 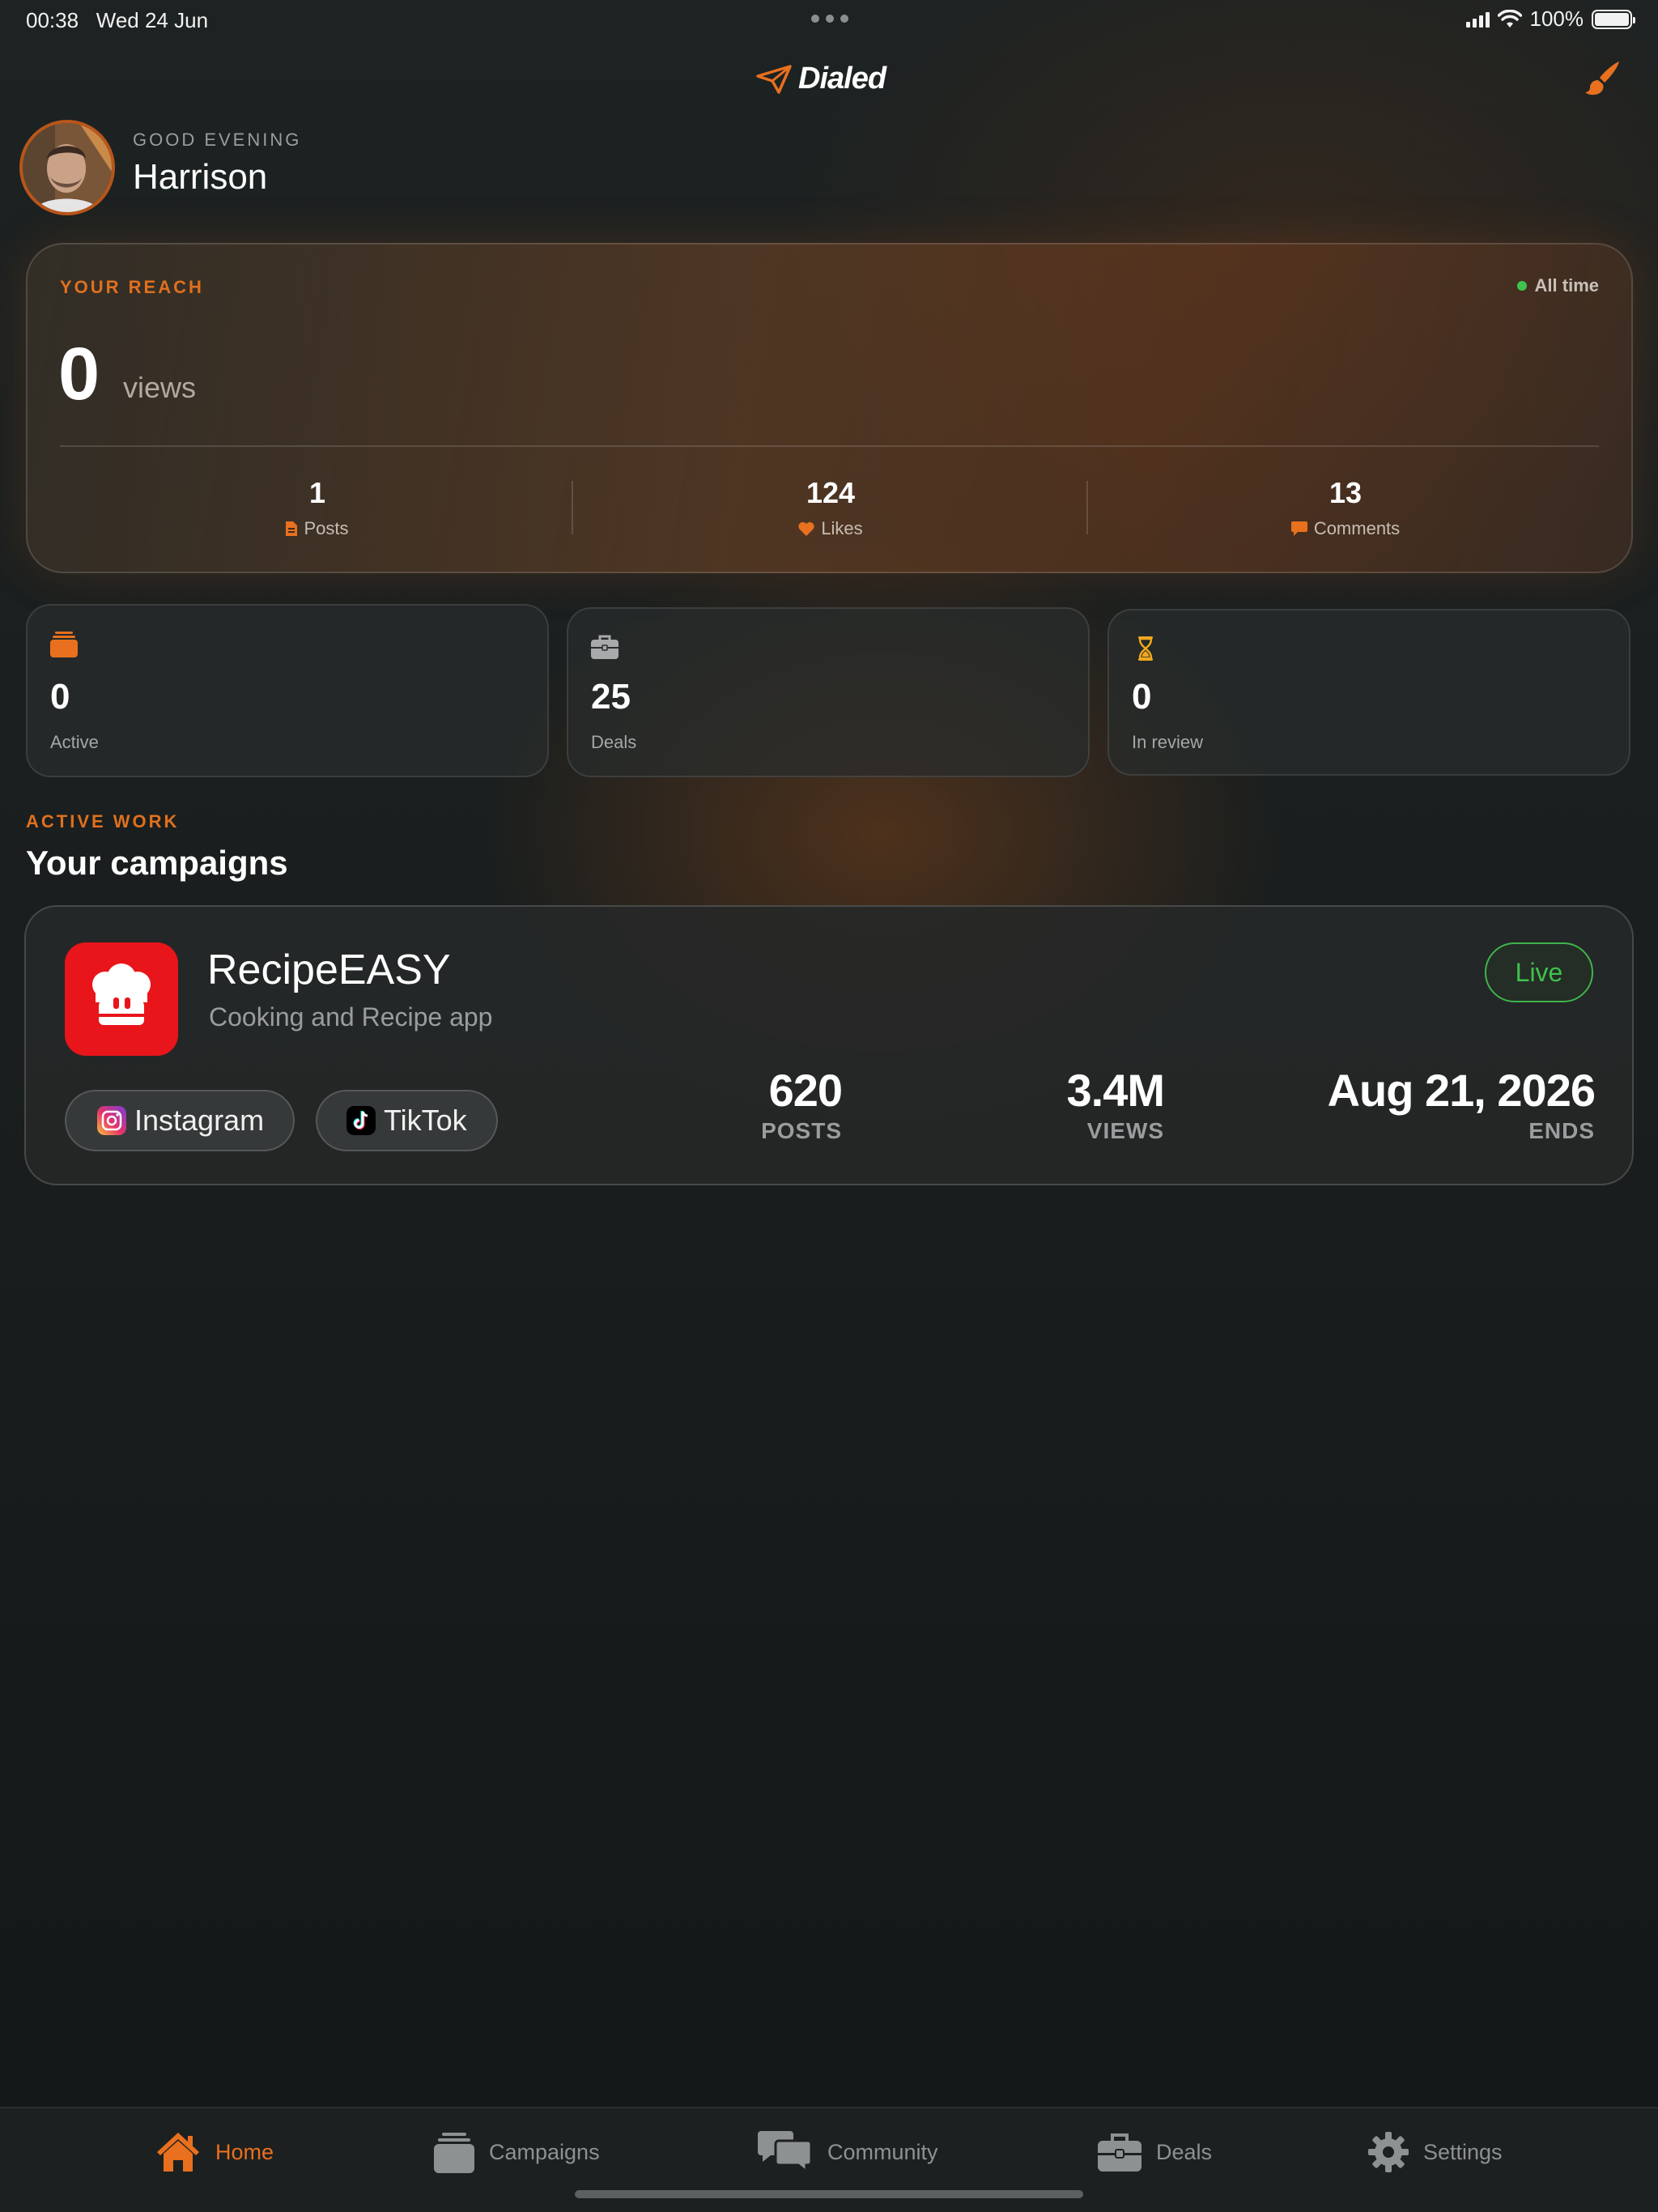 What do you see at coordinates (317, 493) in the screenshot?
I see `reach-stat-value: 1` at bounding box center [317, 493].